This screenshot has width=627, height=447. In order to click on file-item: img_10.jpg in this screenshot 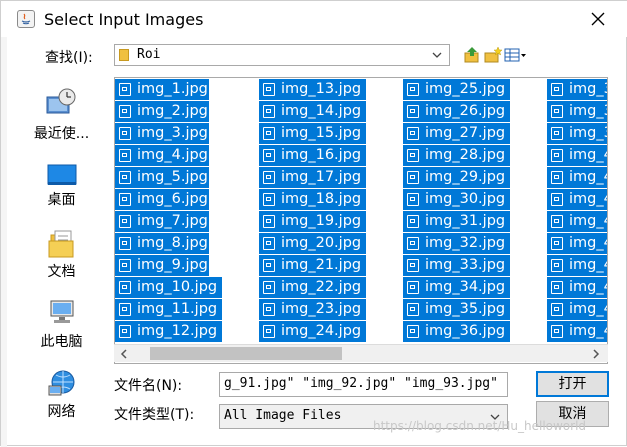, I will do `click(168, 287)`.